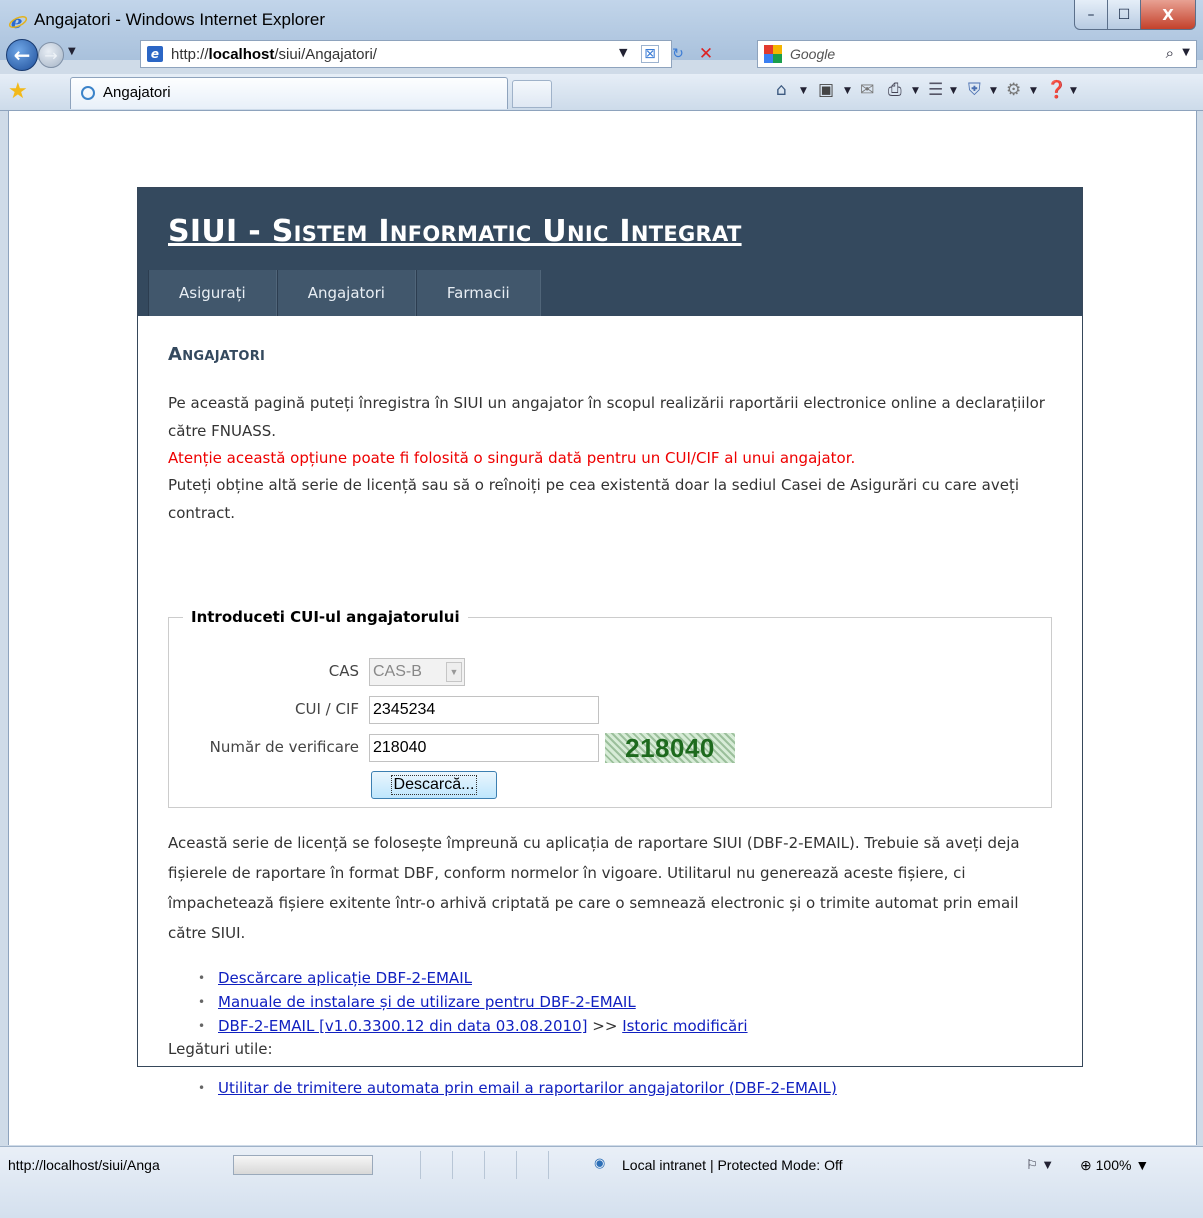  I want to click on forward-button: →, so click(51, 55).